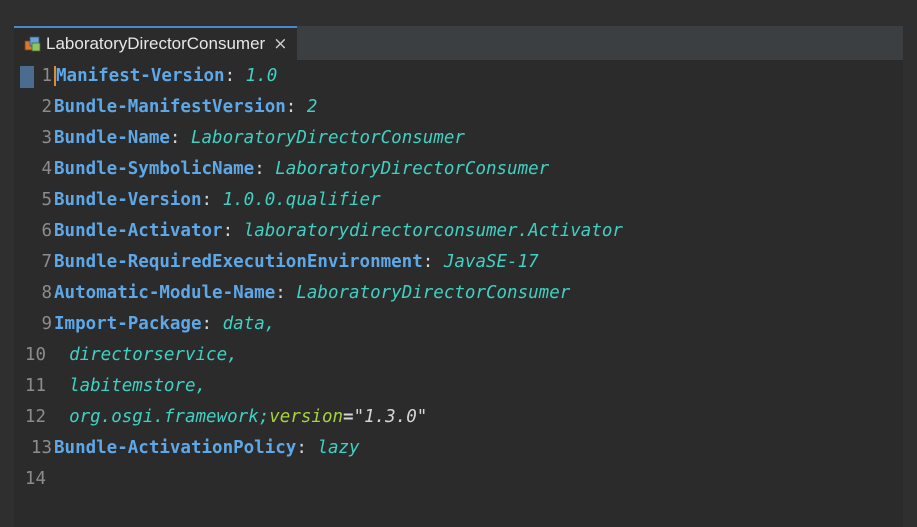 Image resolution: width=917 pixels, height=527 pixels. Describe the element at coordinates (170, 107) in the screenshot. I see `manifest-key: Bundle-ManifestVersion` at that location.